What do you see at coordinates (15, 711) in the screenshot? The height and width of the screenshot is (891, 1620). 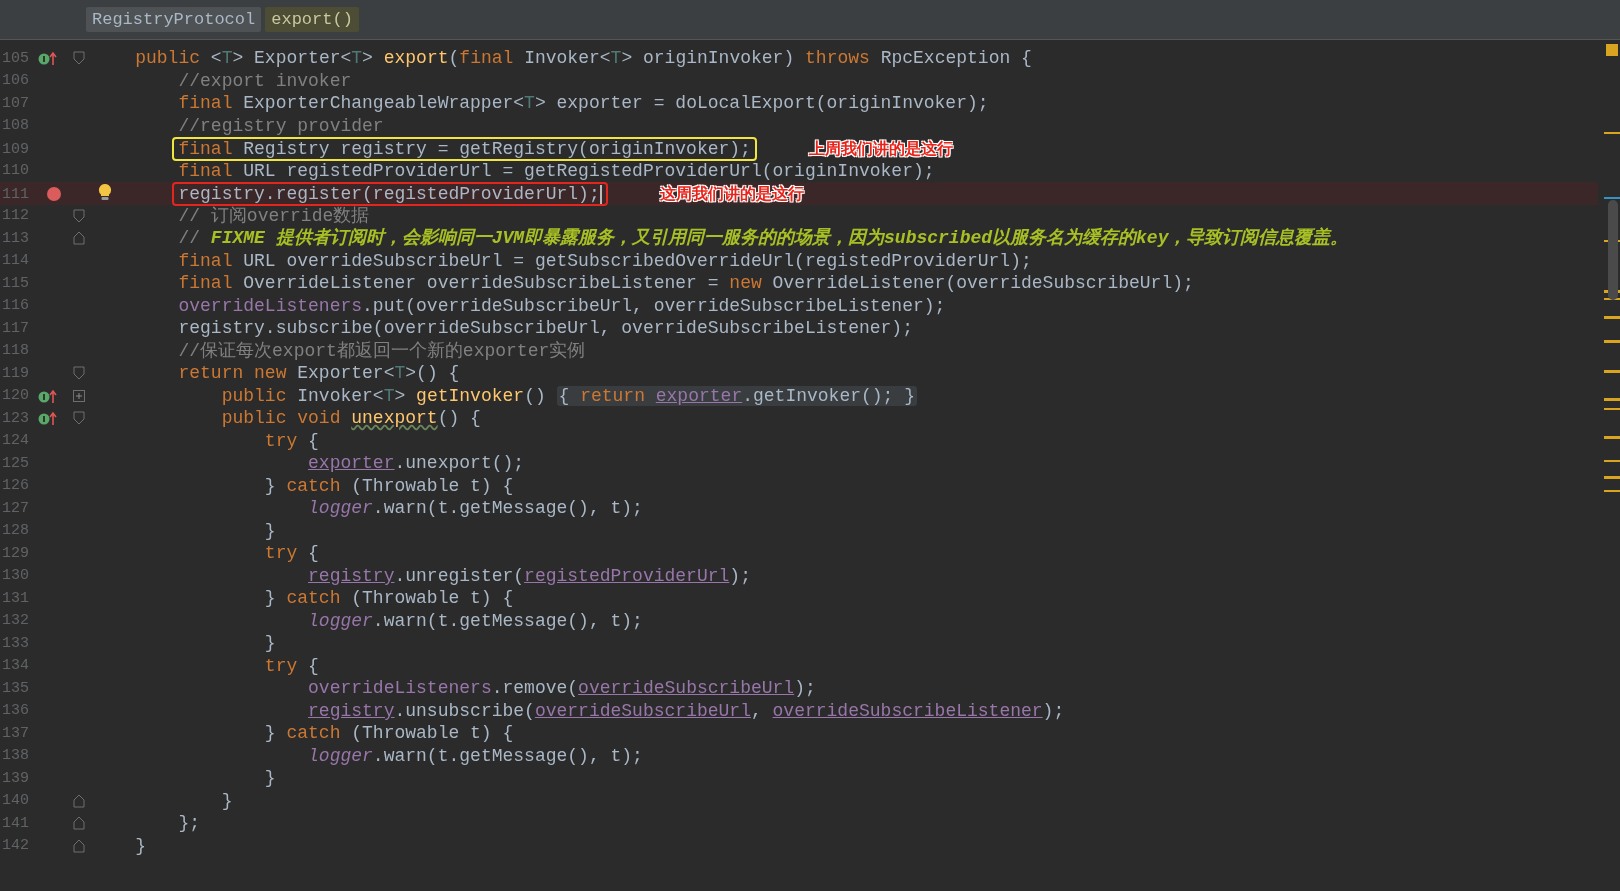 I see `line-number: 136` at bounding box center [15, 711].